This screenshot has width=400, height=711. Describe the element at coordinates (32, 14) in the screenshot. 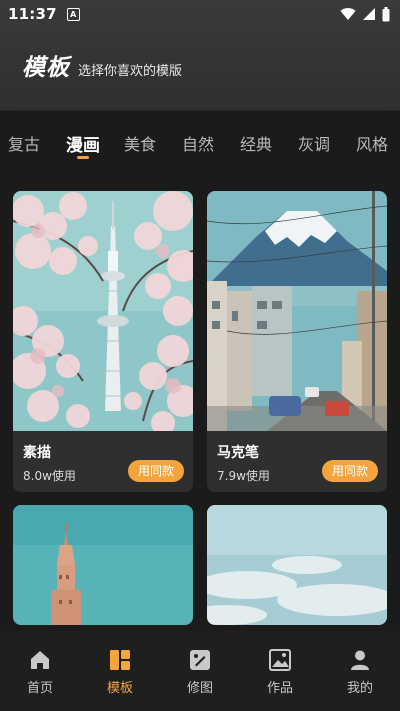

I see `status-time: 11:37` at that location.